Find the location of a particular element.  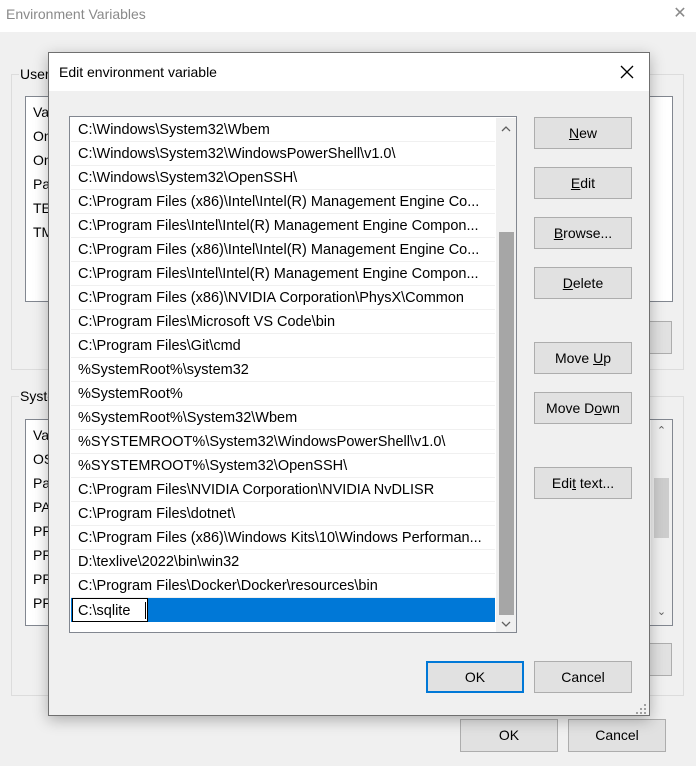

path-edit-field: C:\sqlite is located at coordinates (110, 610).